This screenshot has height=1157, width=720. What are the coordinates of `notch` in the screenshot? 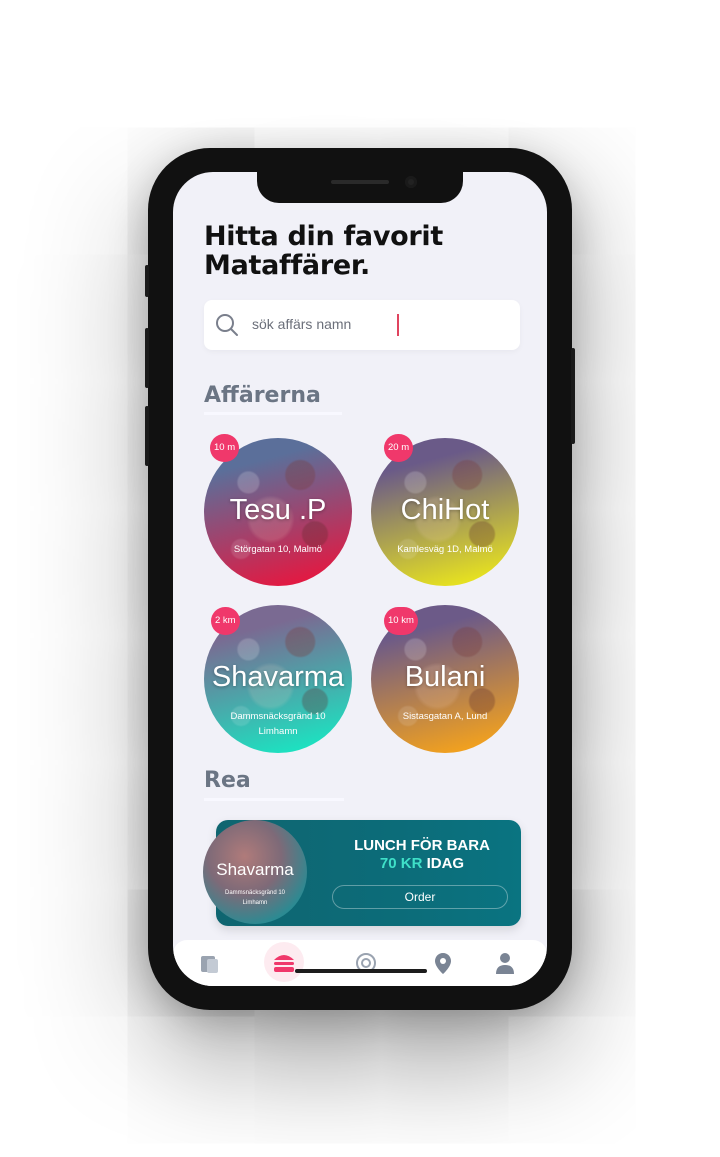 It's located at (360, 187).